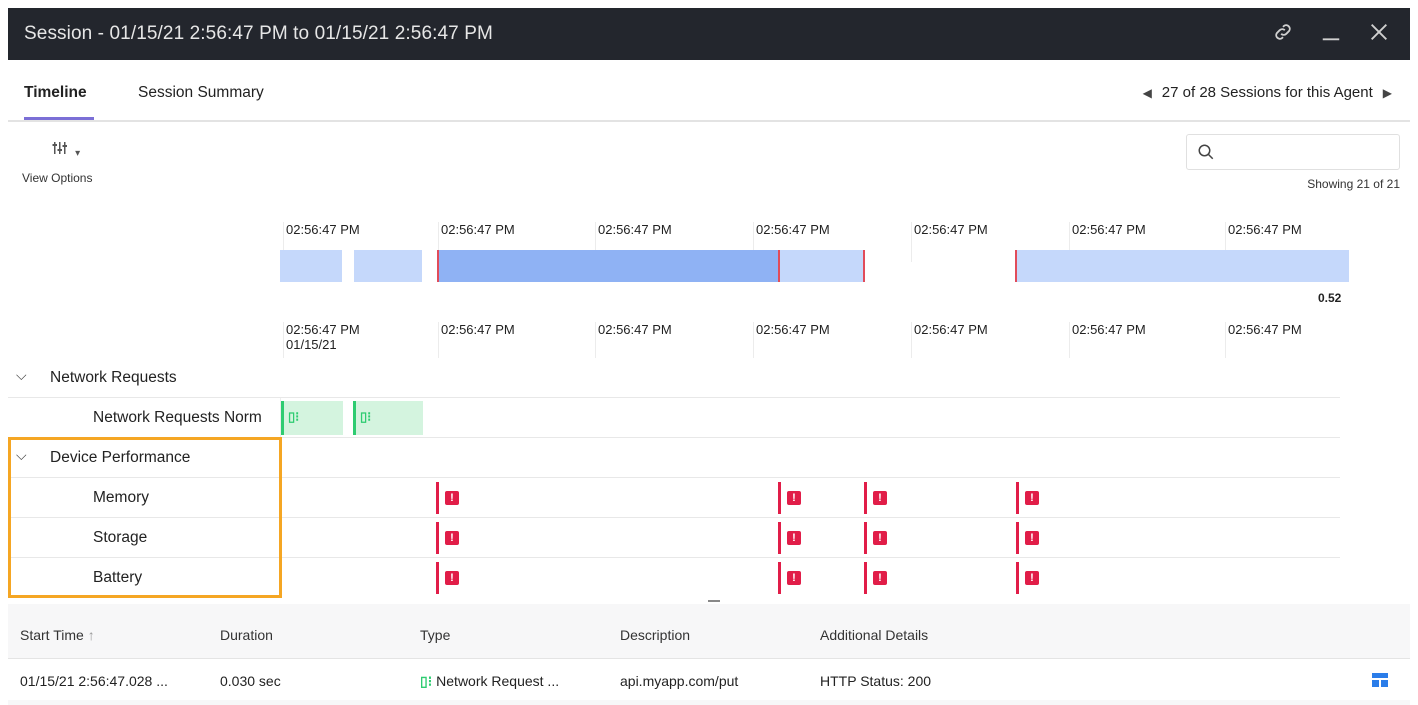 The width and height of the screenshot is (1418, 705). What do you see at coordinates (78, 153) in the screenshot?
I see `chevron-down-icon: ▾` at bounding box center [78, 153].